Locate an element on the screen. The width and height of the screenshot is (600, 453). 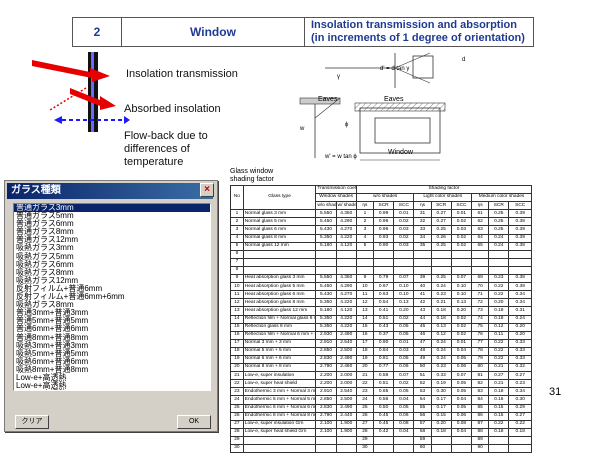
eaves-label-1: Eaves is located at coordinates (328, 99).